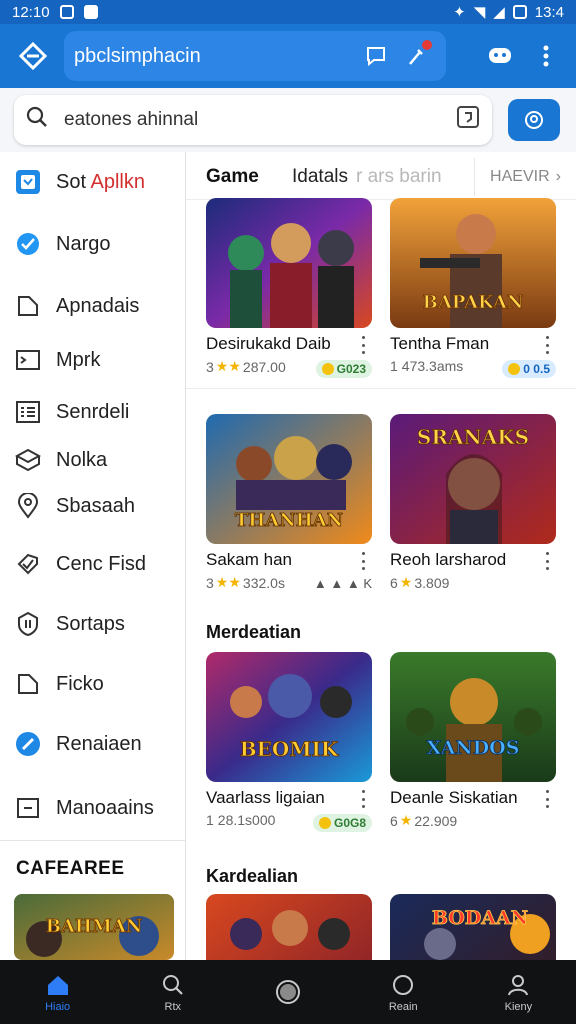 The image size is (576, 1024). Describe the element at coordinates (255, 56) in the screenshot. I see `app-search-bar: pbclsimphacin` at that location.